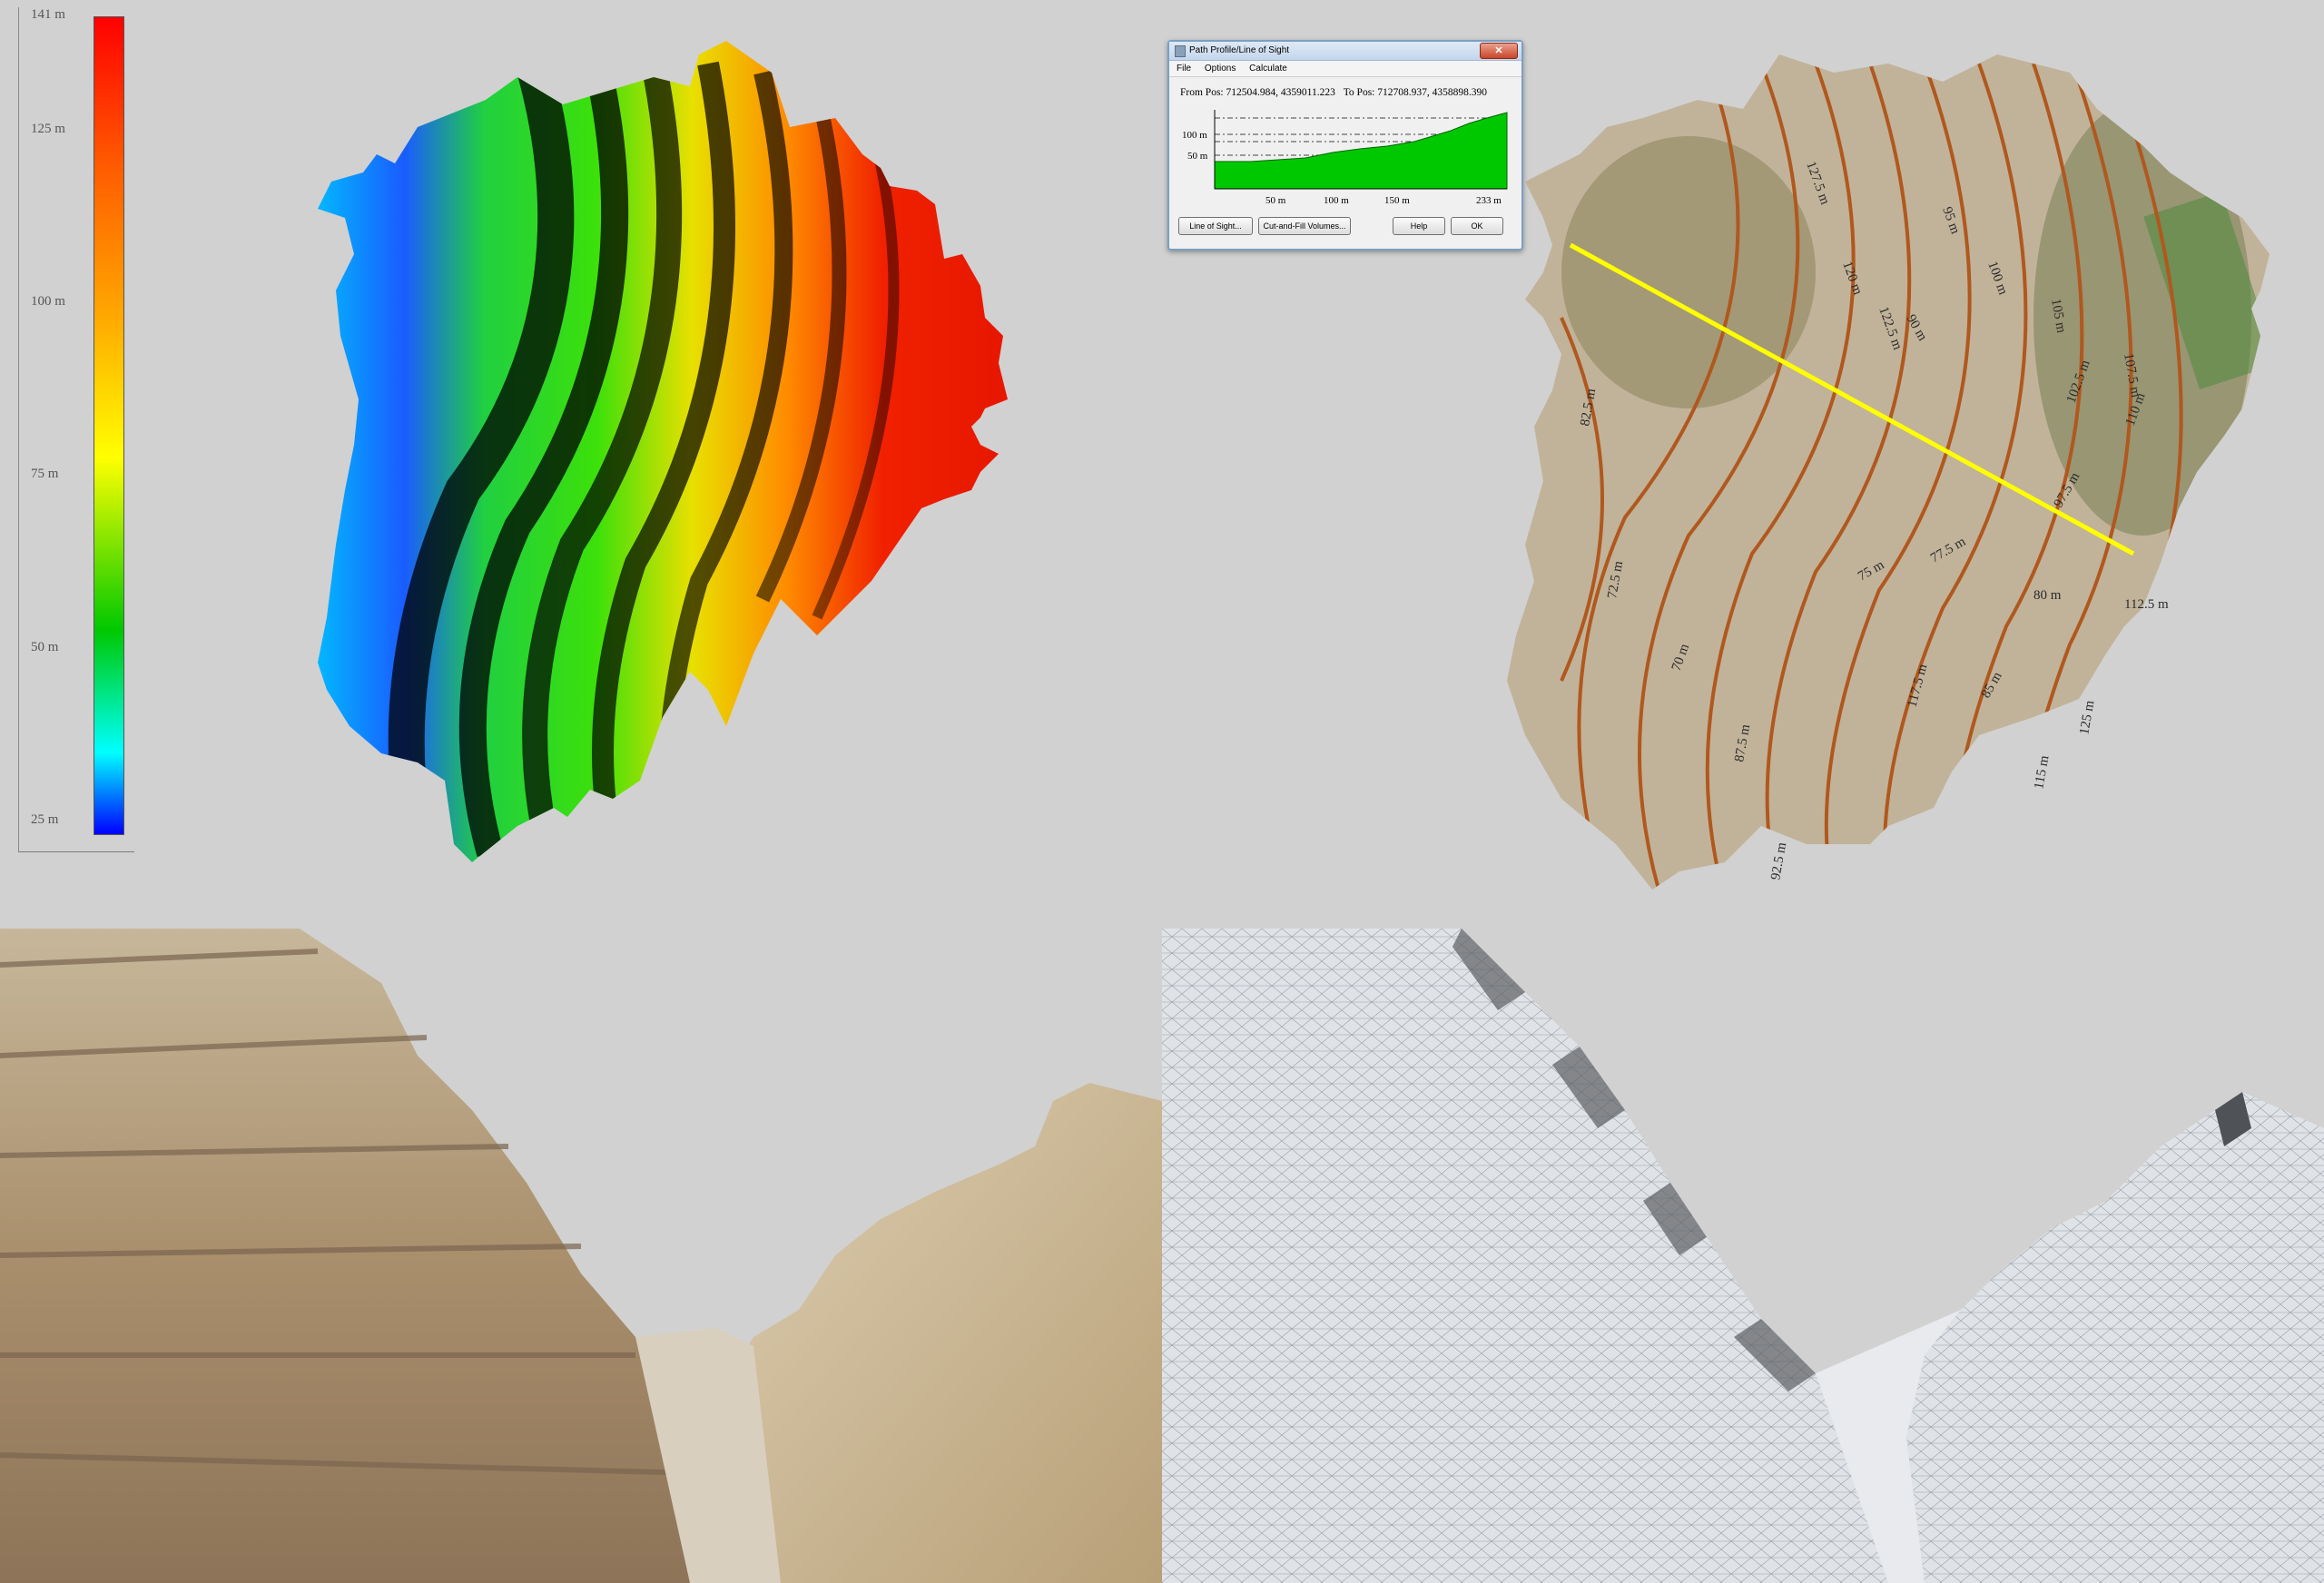  What do you see at coordinates (2048, 595) in the screenshot?
I see `contour-label: 80 m` at bounding box center [2048, 595].